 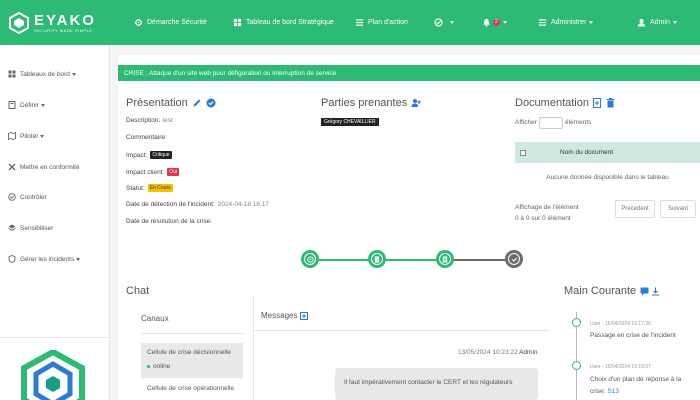 What do you see at coordinates (597, 103) in the screenshot?
I see `add-document-icon` at bounding box center [597, 103].